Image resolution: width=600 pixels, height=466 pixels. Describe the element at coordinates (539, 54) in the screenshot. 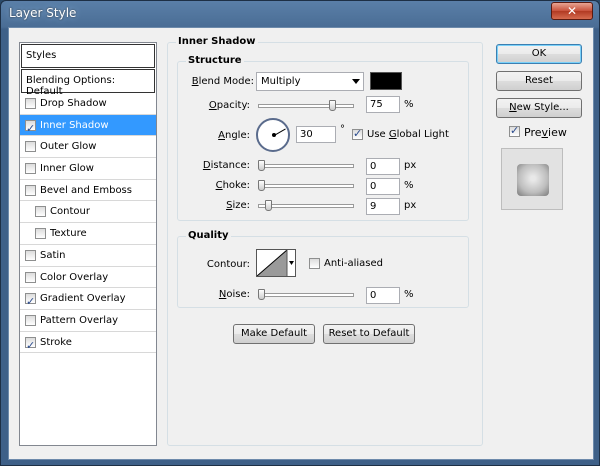

I see `ok-button: OK` at that location.